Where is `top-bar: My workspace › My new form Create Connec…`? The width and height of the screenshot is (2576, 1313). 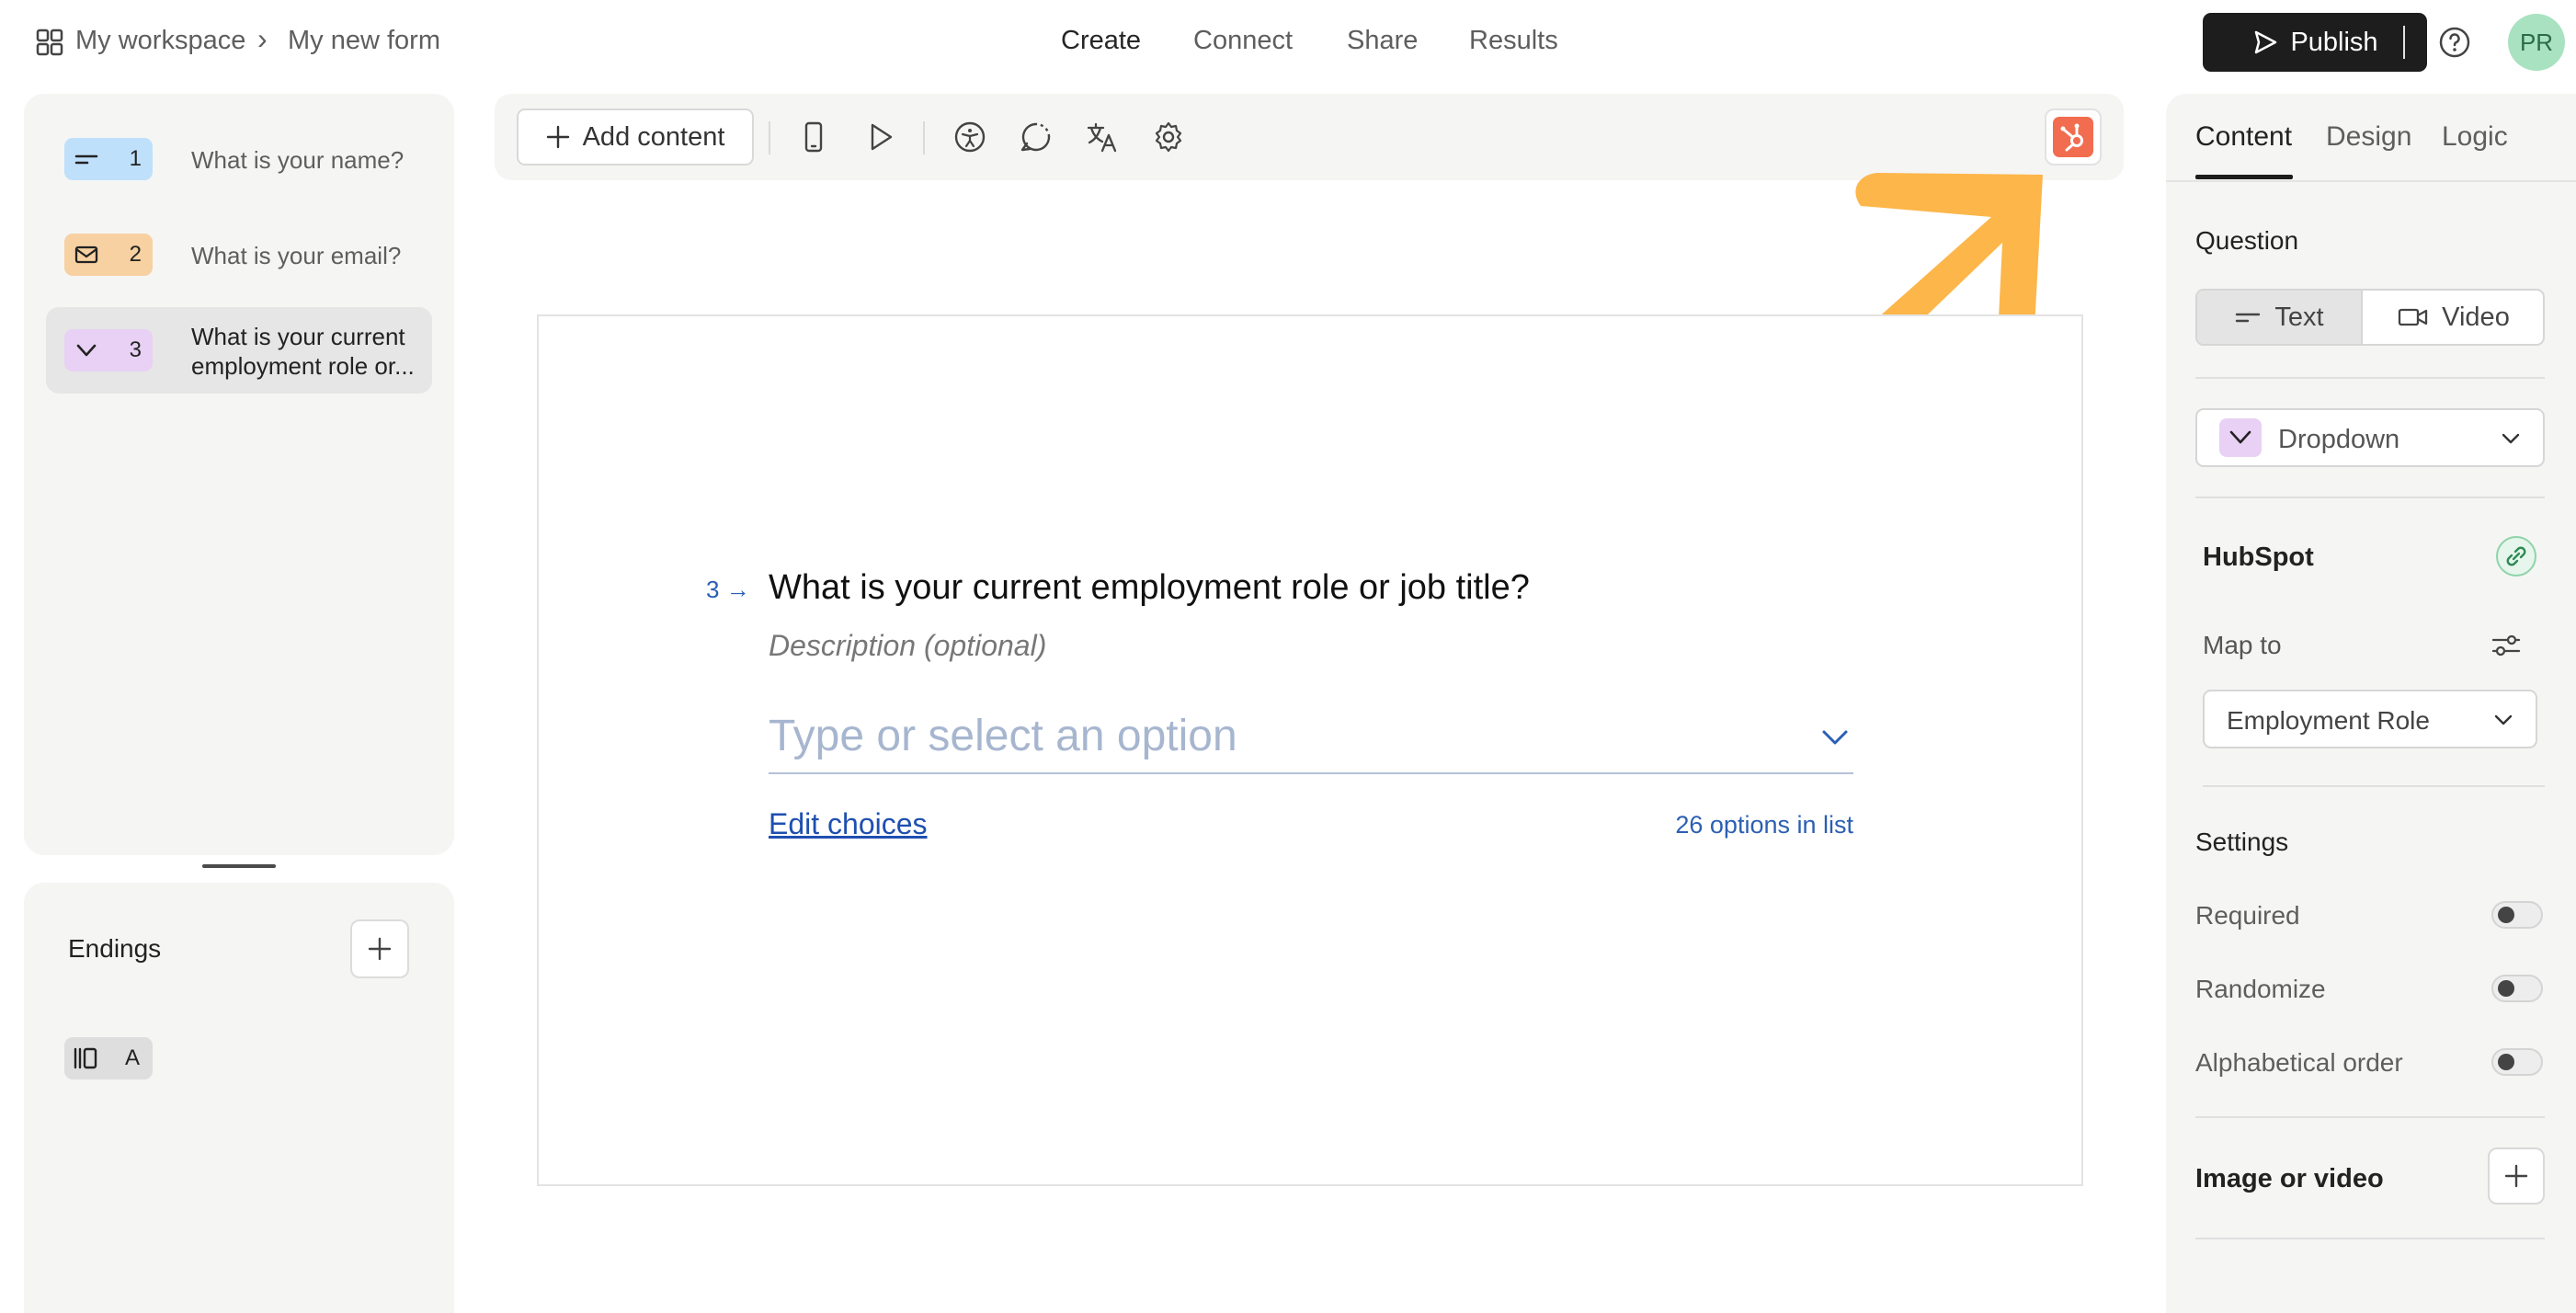 top-bar: My workspace › My new form Create Connec… is located at coordinates (1288, 42).